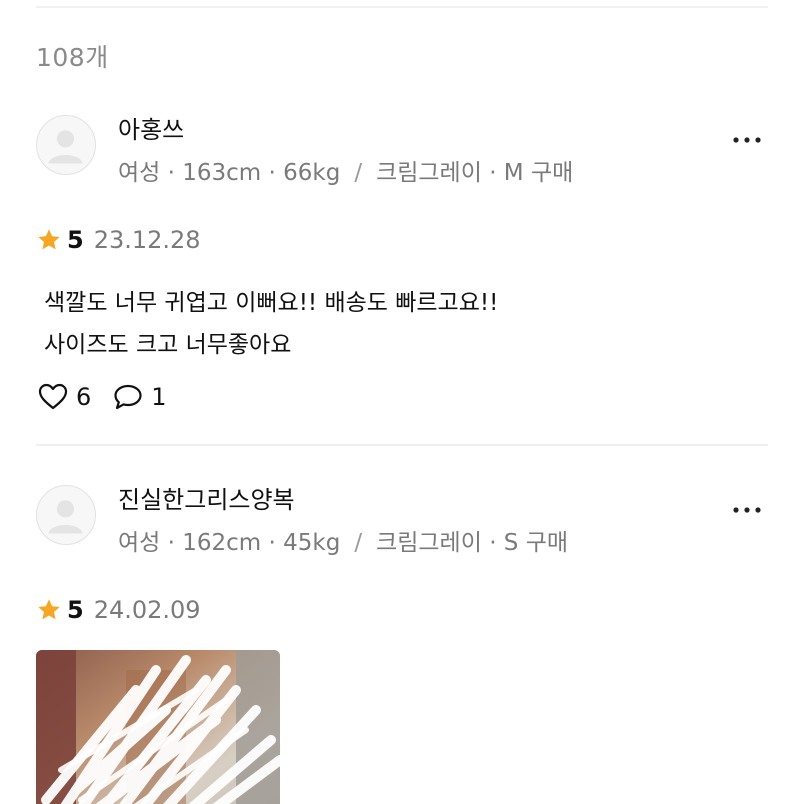 Image resolution: width=804 pixels, height=804 pixels. What do you see at coordinates (147, 240) in the screenshot?
I see `review-date: 23.12.28` at bounding box center [147, 240].